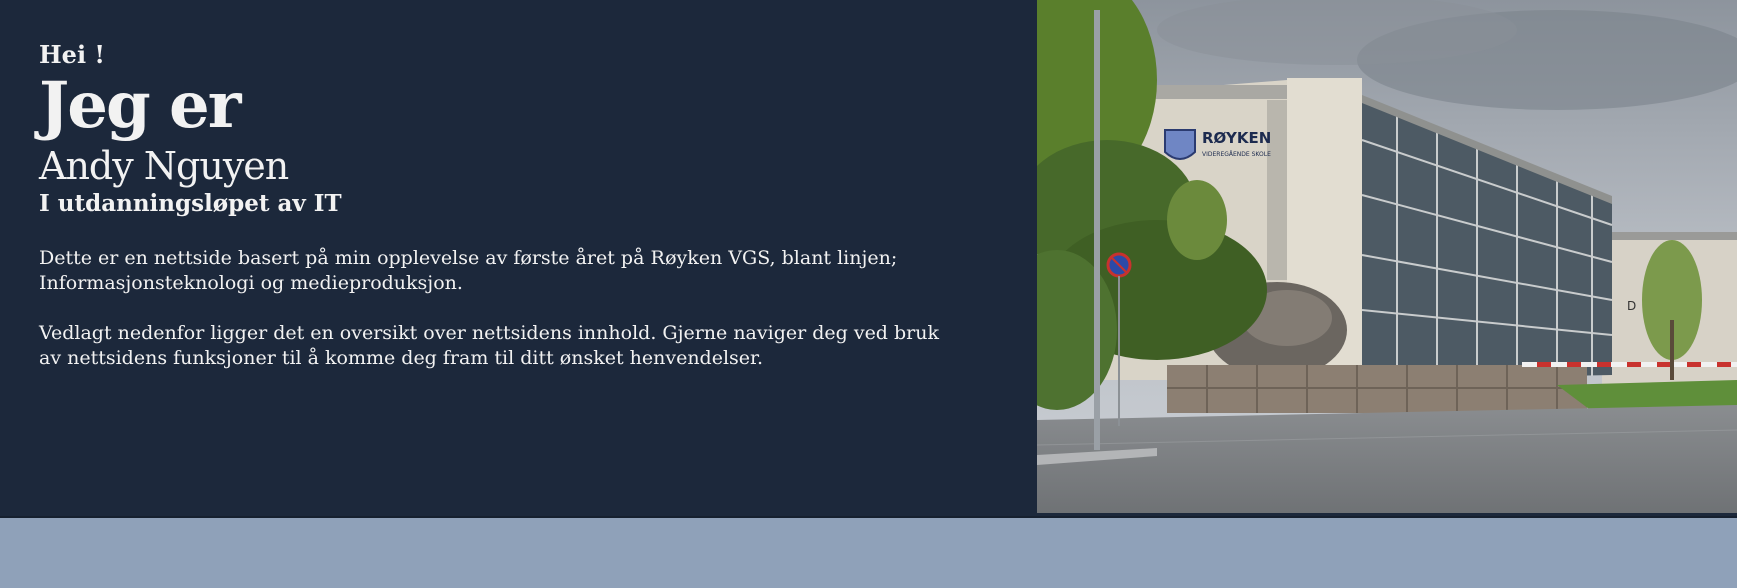 The image size is (1737, 588). I want to click on school-sign-subtitle: VIDEREGÅENDE SKOLE, so click(1236, 154).